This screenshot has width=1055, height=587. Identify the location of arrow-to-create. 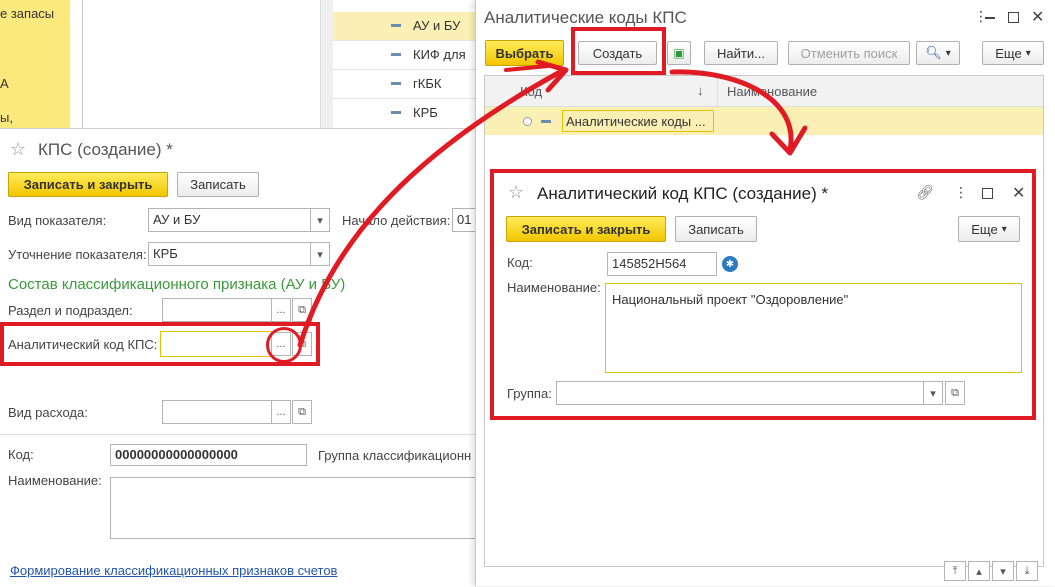
(430, 208).